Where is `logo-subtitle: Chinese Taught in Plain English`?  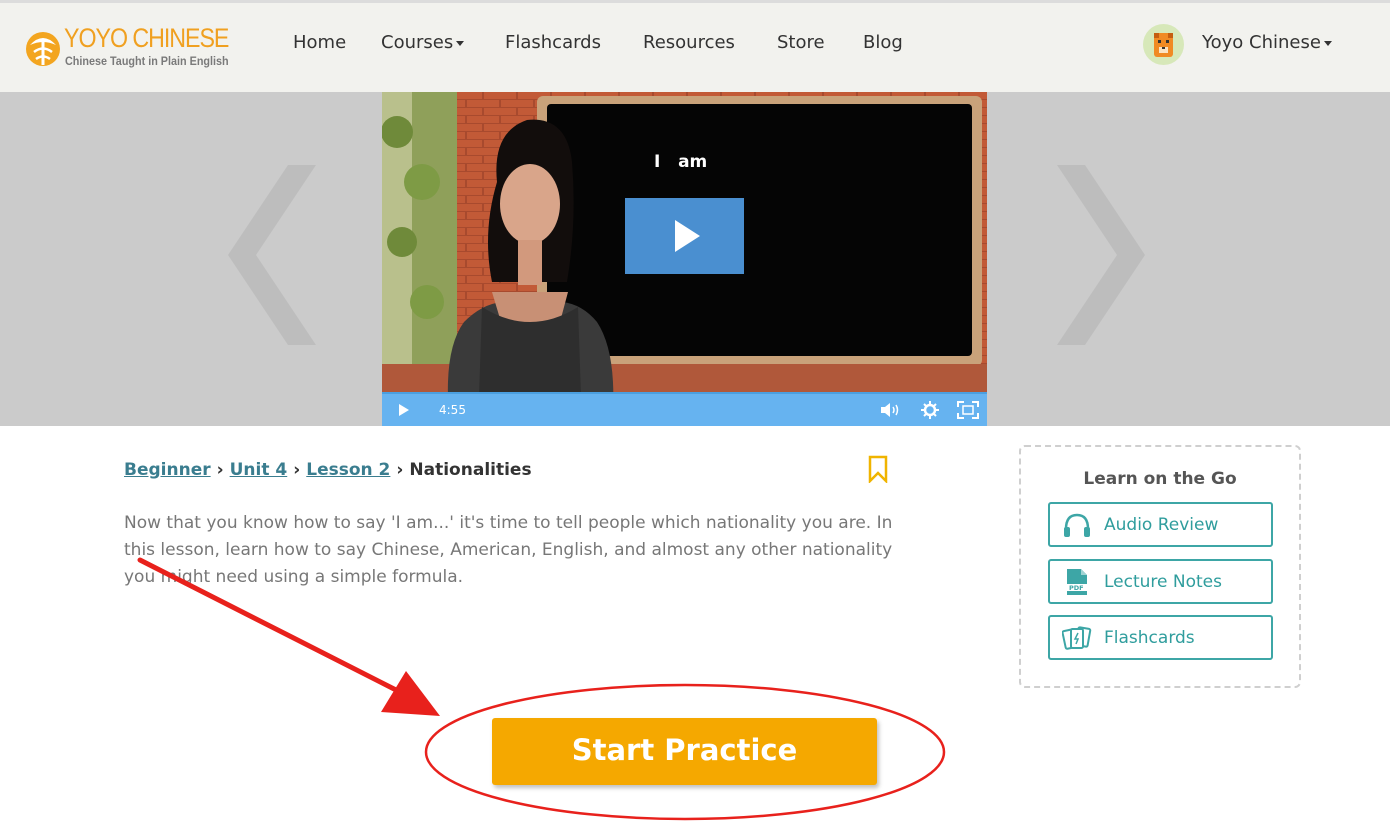 logo-subtitle: Chinese Taught in Plain English is located at coordinates (147, 61).